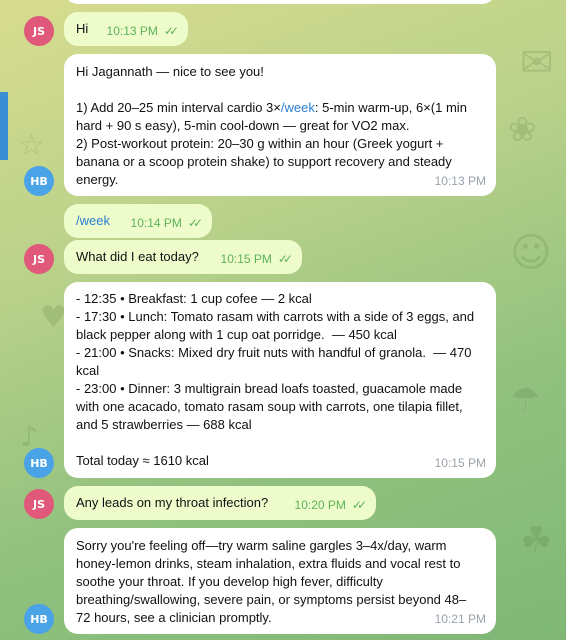 The image size is (566, 640). What do you see at coordinates (31, 145) in the screenshot?
I see `background-doodle: ☆` at bounding box center [31, 145].